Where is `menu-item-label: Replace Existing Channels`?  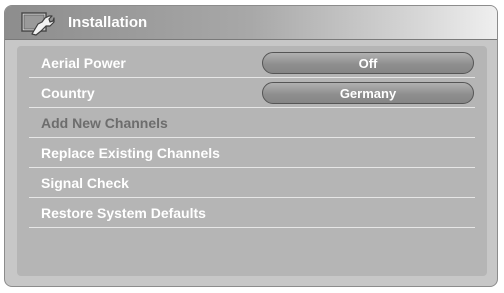
menu-item-label: Replace Existing Channels is located at coordinates (130, 153).